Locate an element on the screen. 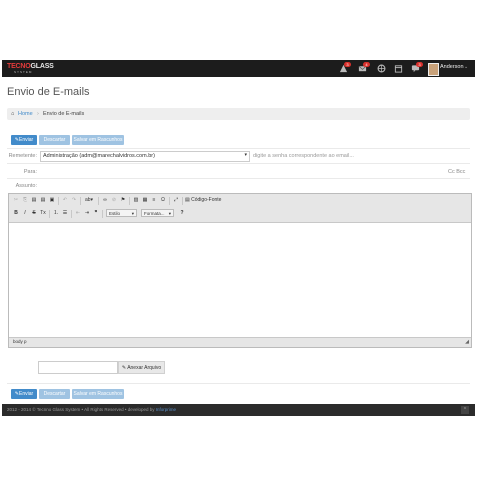 The height and width of the screenshot is (477, 477). italic-icon: I is located at coordinates (25, 213).